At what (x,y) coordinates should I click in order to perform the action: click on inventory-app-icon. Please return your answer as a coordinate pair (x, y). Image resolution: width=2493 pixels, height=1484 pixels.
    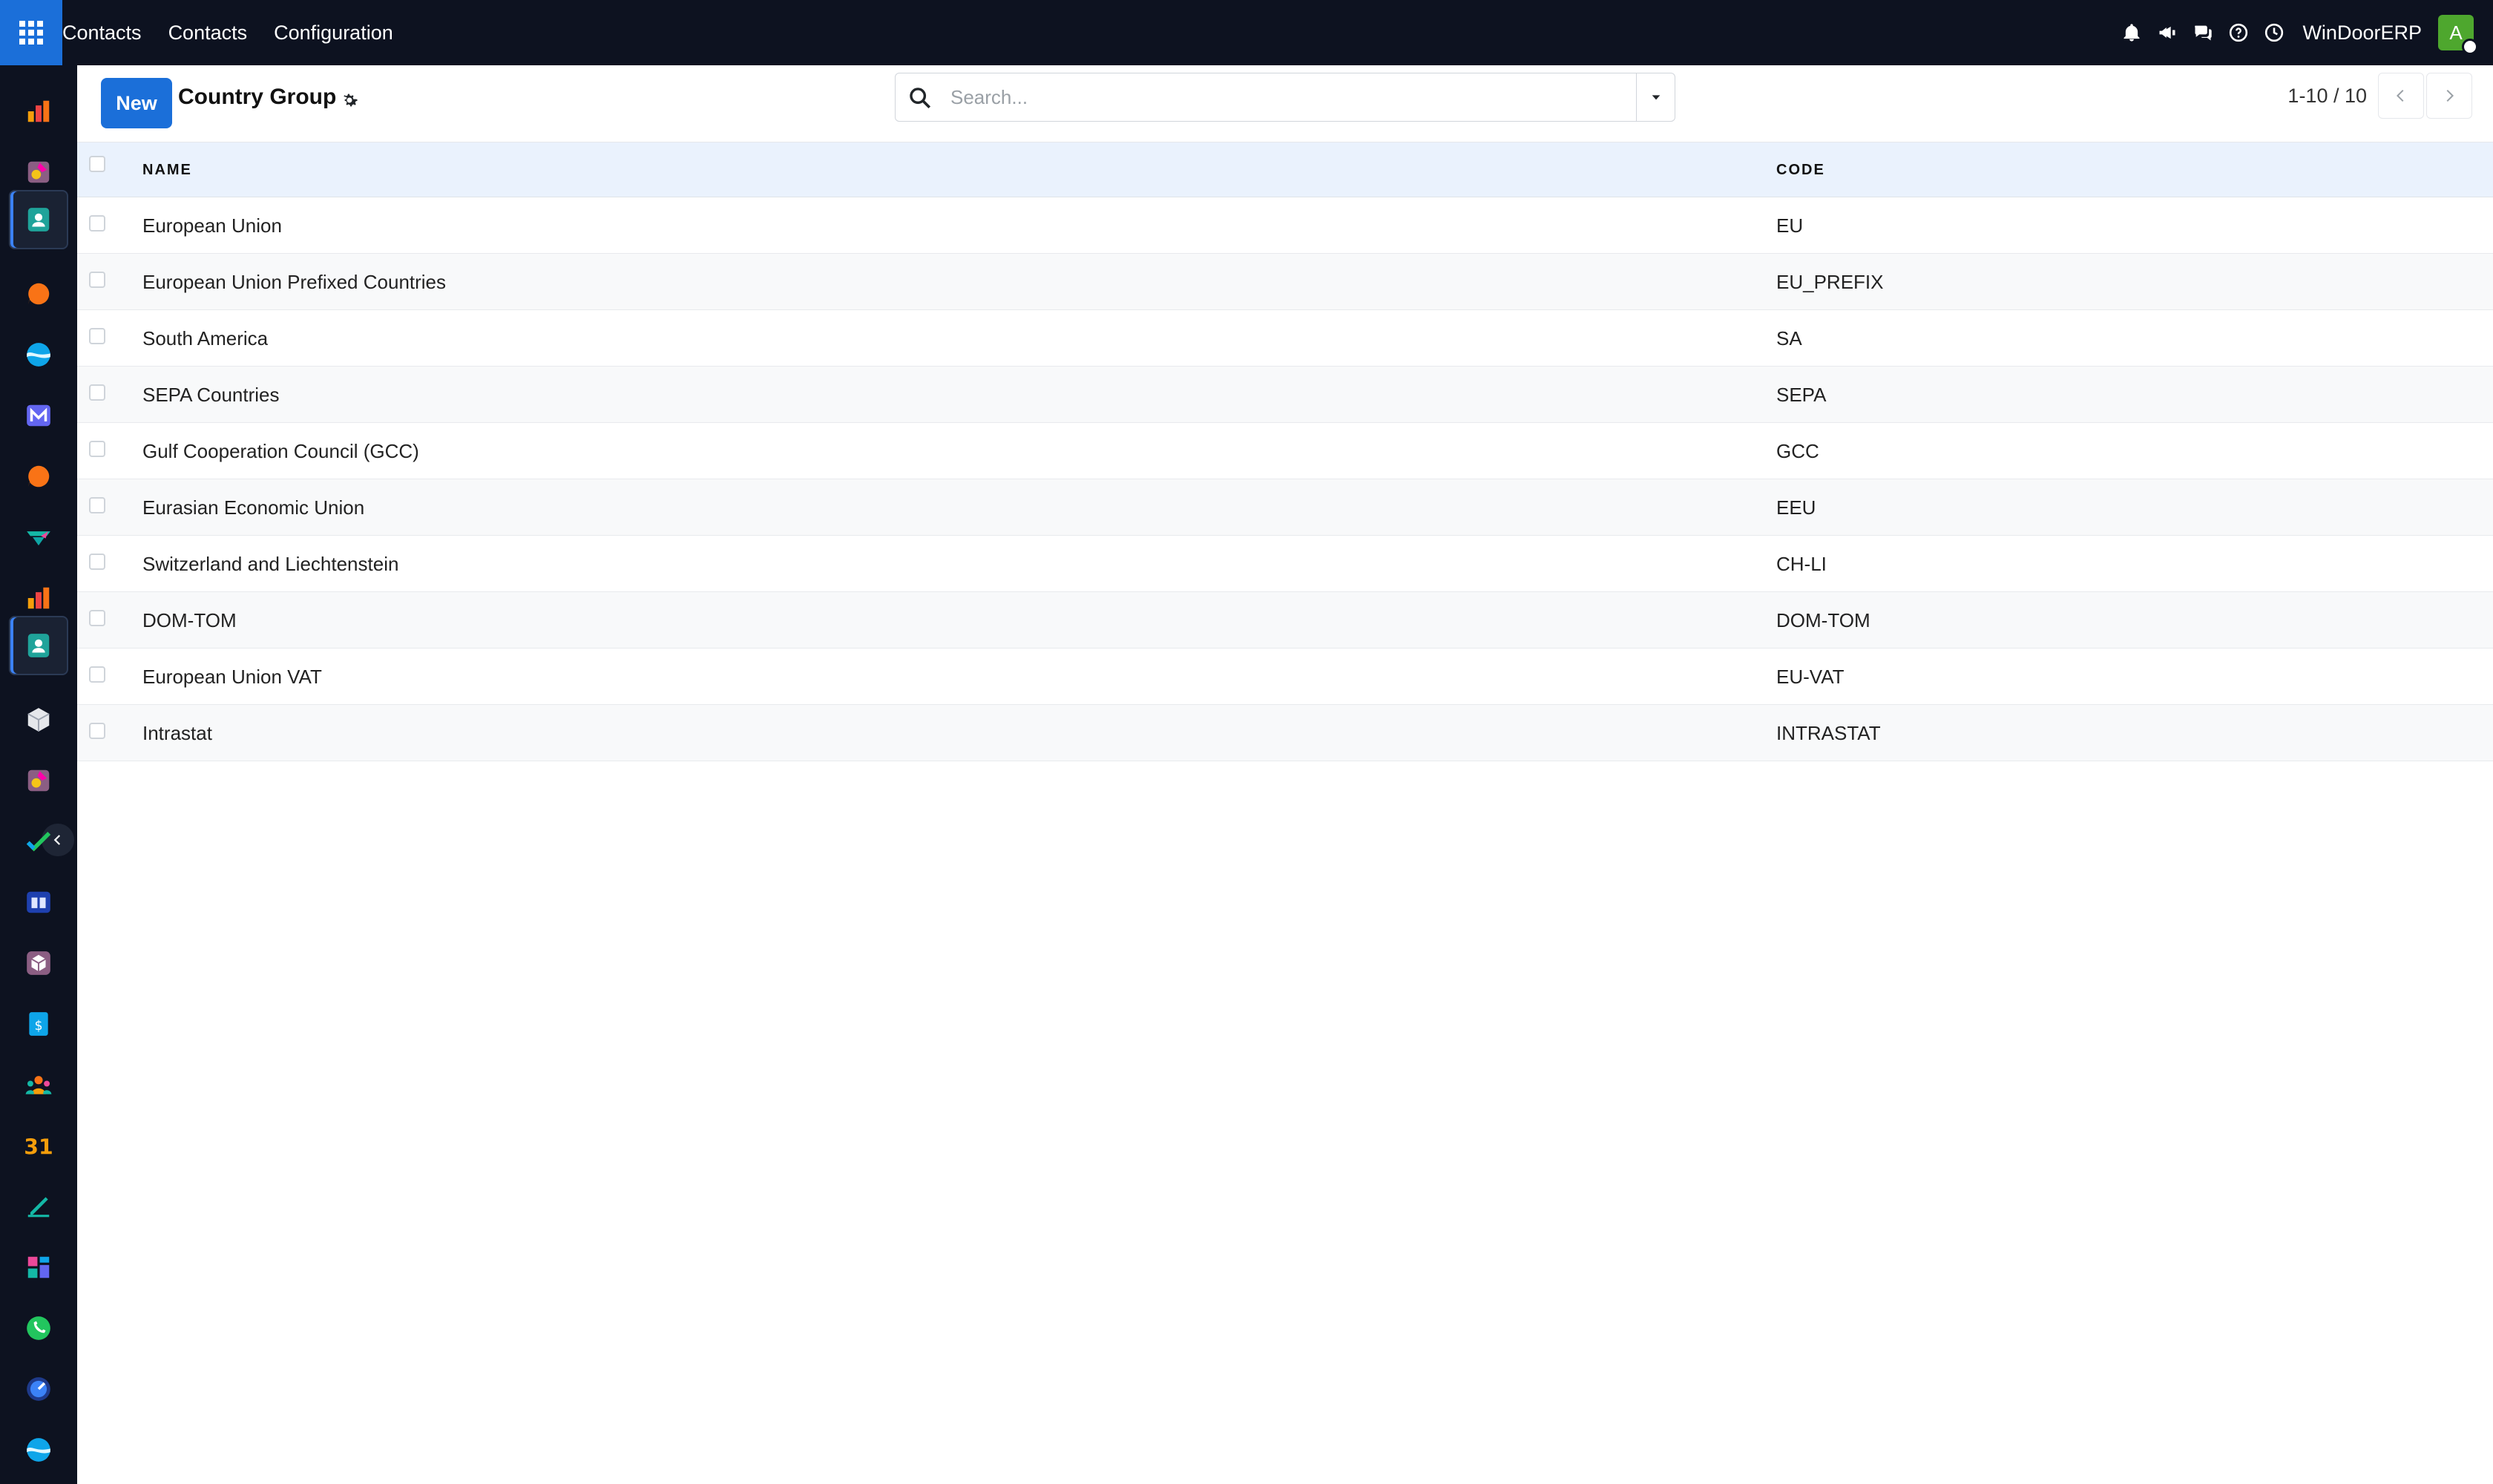
    Looking at the image, I should click on (38, 719).